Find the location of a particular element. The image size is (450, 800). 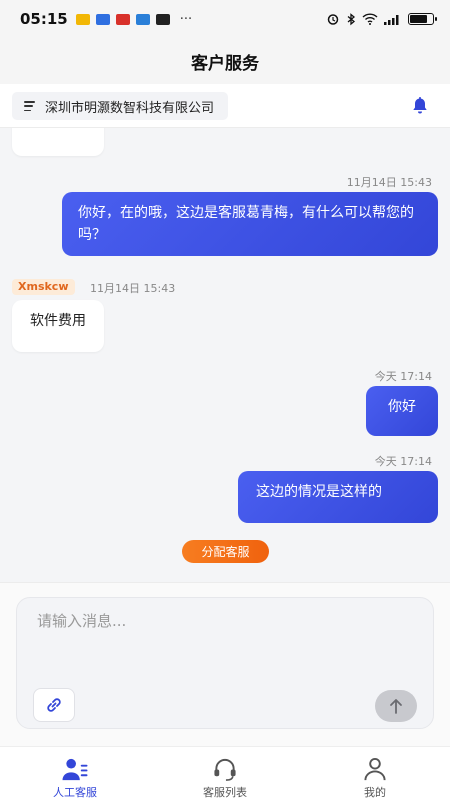

attach-link-button is located at coordinates (54, 705).